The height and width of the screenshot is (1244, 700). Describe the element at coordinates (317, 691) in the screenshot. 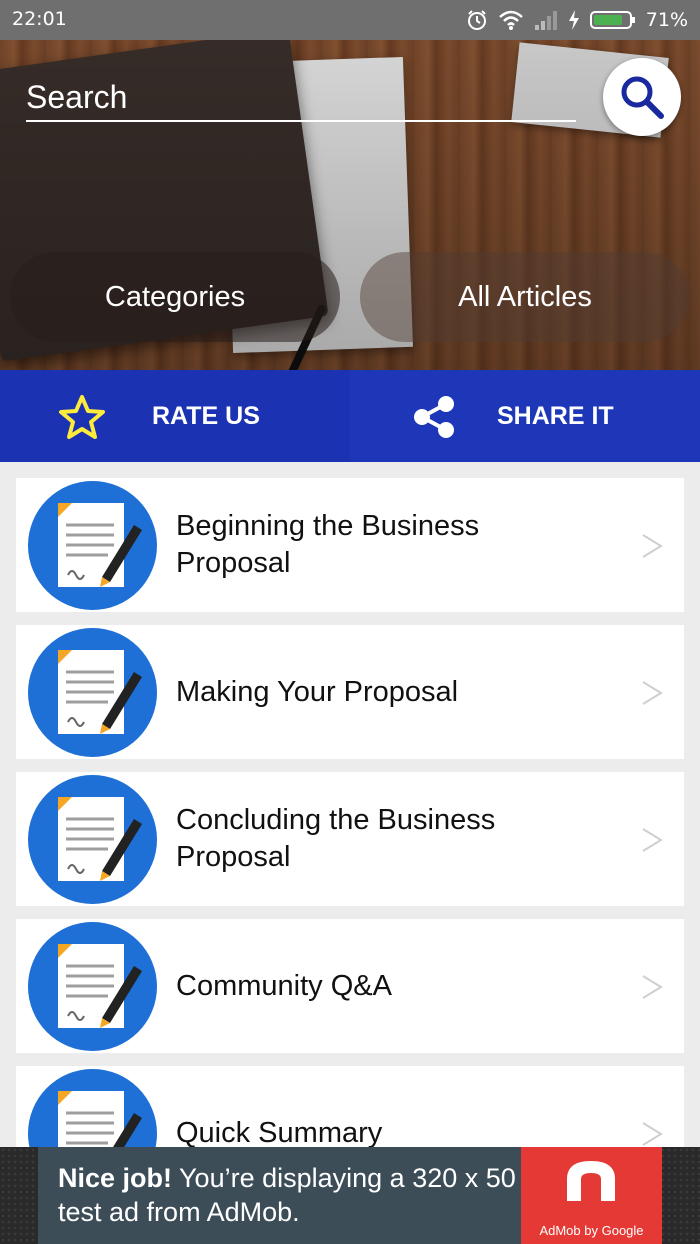

I see `article-title: Making Your Proposal` at that location.